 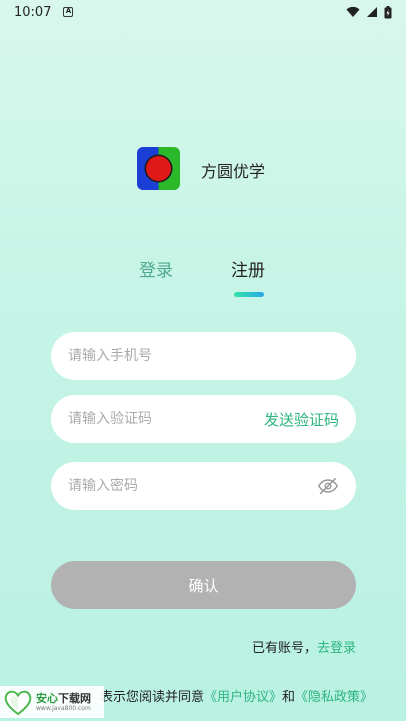 What do you see at coordinates (63, 708) in the screenshot?
I see `watermark-url: www.java800.com` at bounding box center [63, 708].